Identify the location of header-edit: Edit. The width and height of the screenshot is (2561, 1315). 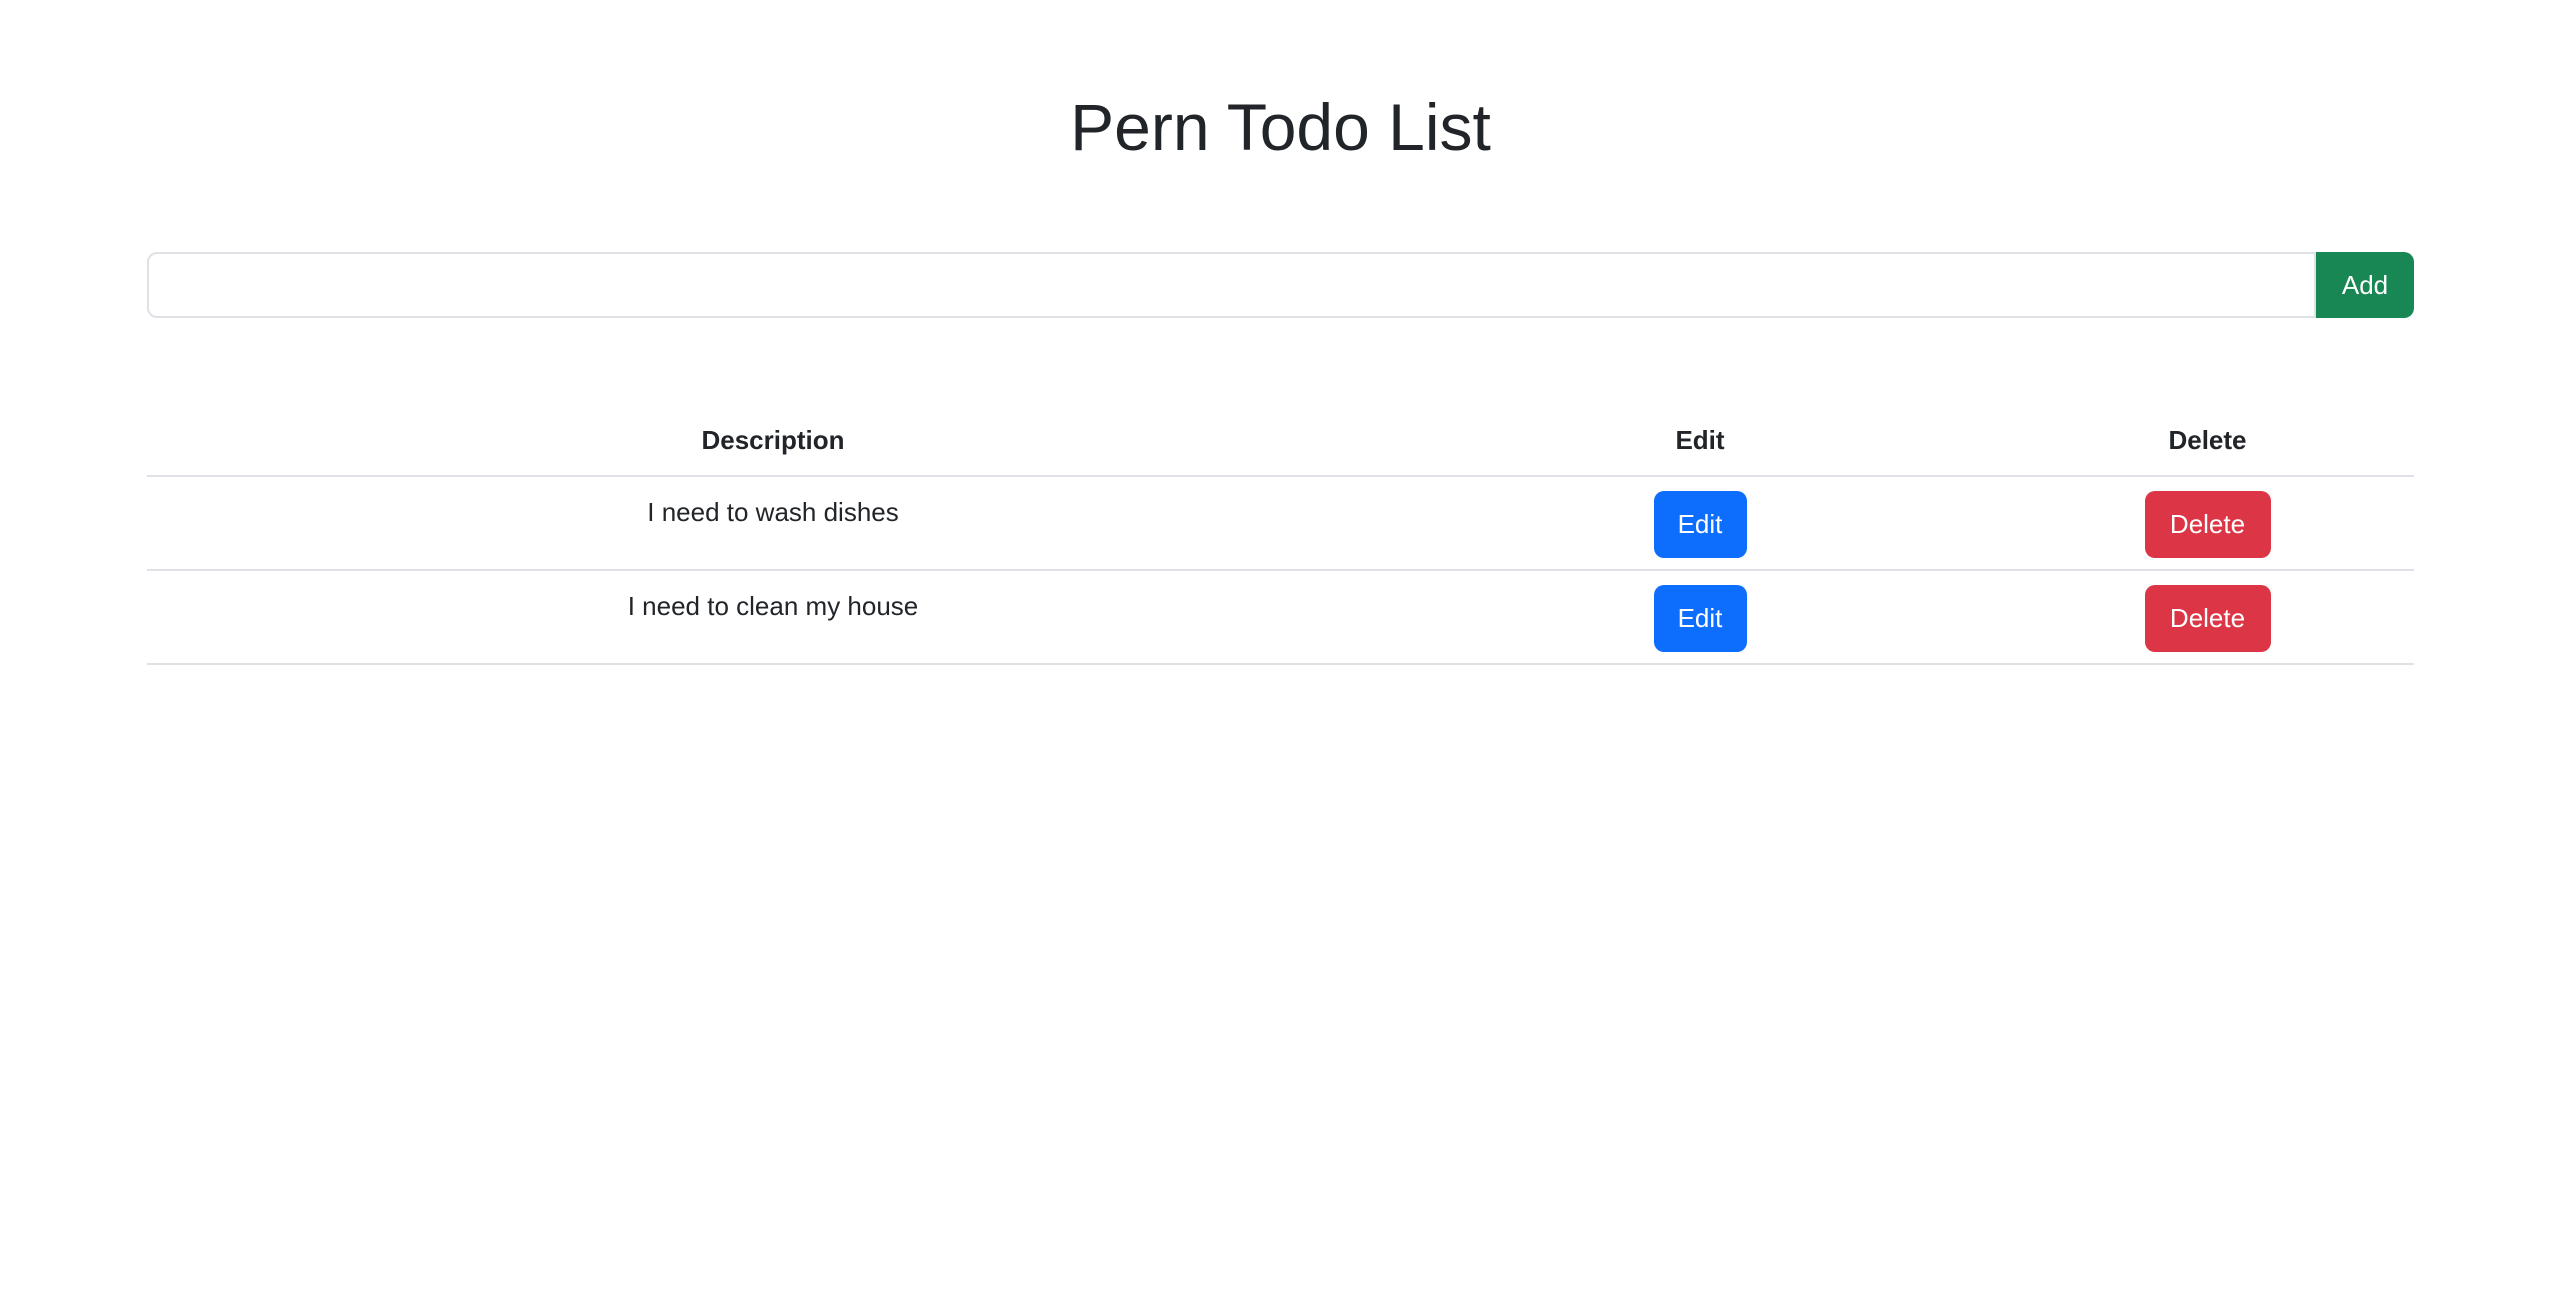
(1700, 441).